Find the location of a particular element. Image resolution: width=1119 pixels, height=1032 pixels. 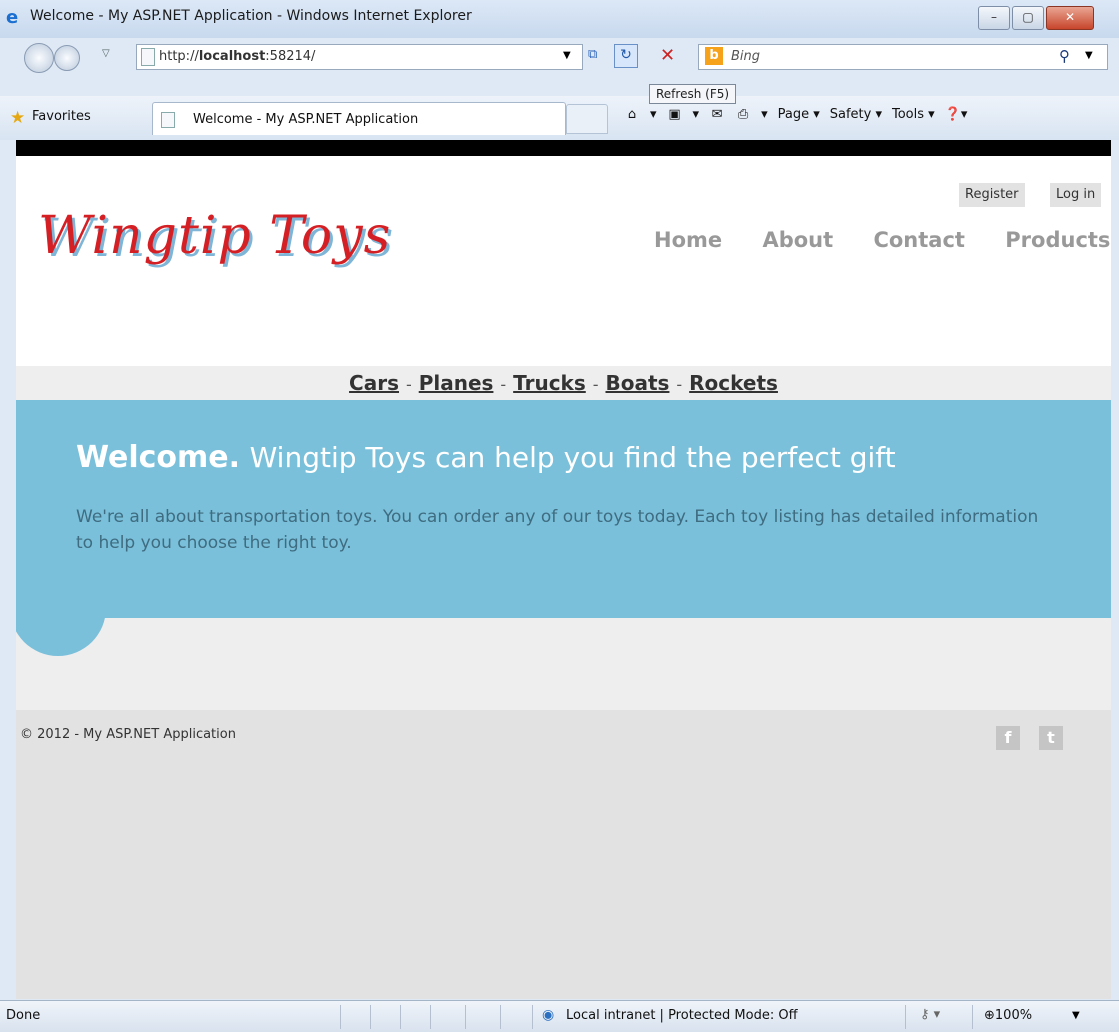

search-box: b Bing ⚲ ▼ is located at coordinates (903, 57).